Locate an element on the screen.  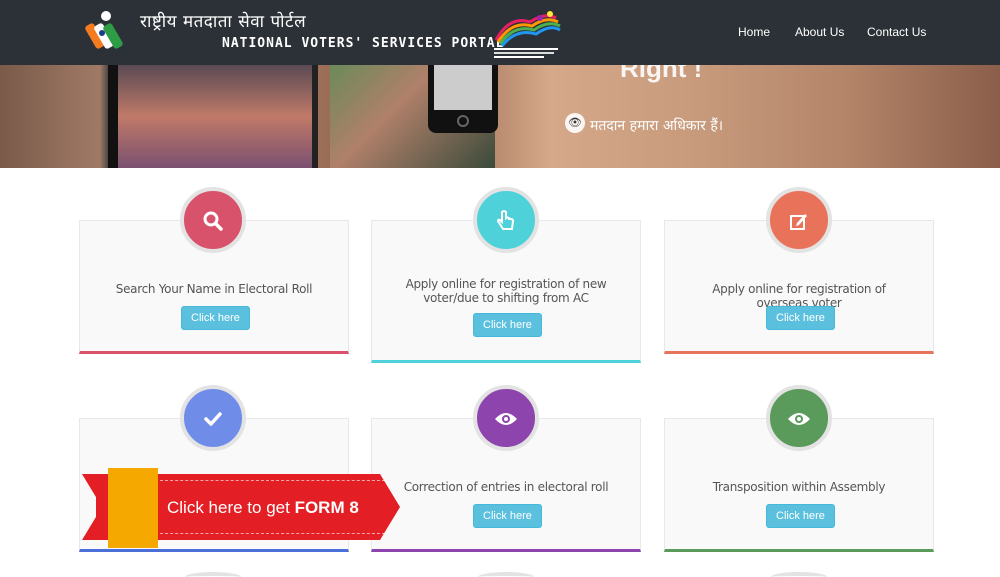
correction-button: Click here is located at coordinates (507, 516).